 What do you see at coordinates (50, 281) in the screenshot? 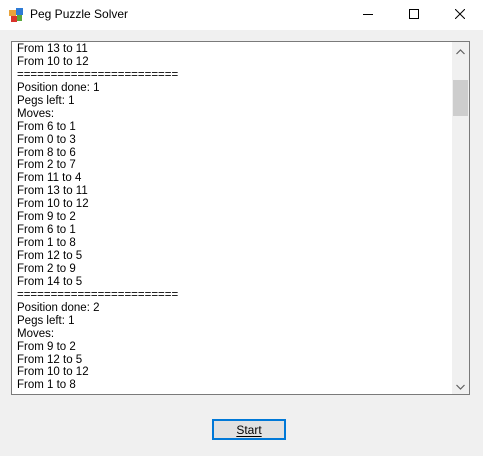
I see `output-line: From 14 to 5` at bounding box center [50, 281].